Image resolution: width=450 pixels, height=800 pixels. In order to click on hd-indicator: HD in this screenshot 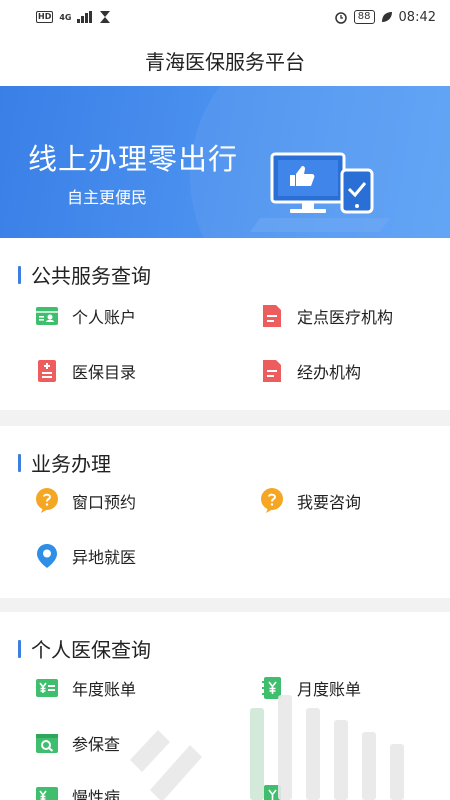, I will do `click(45, 17)`.